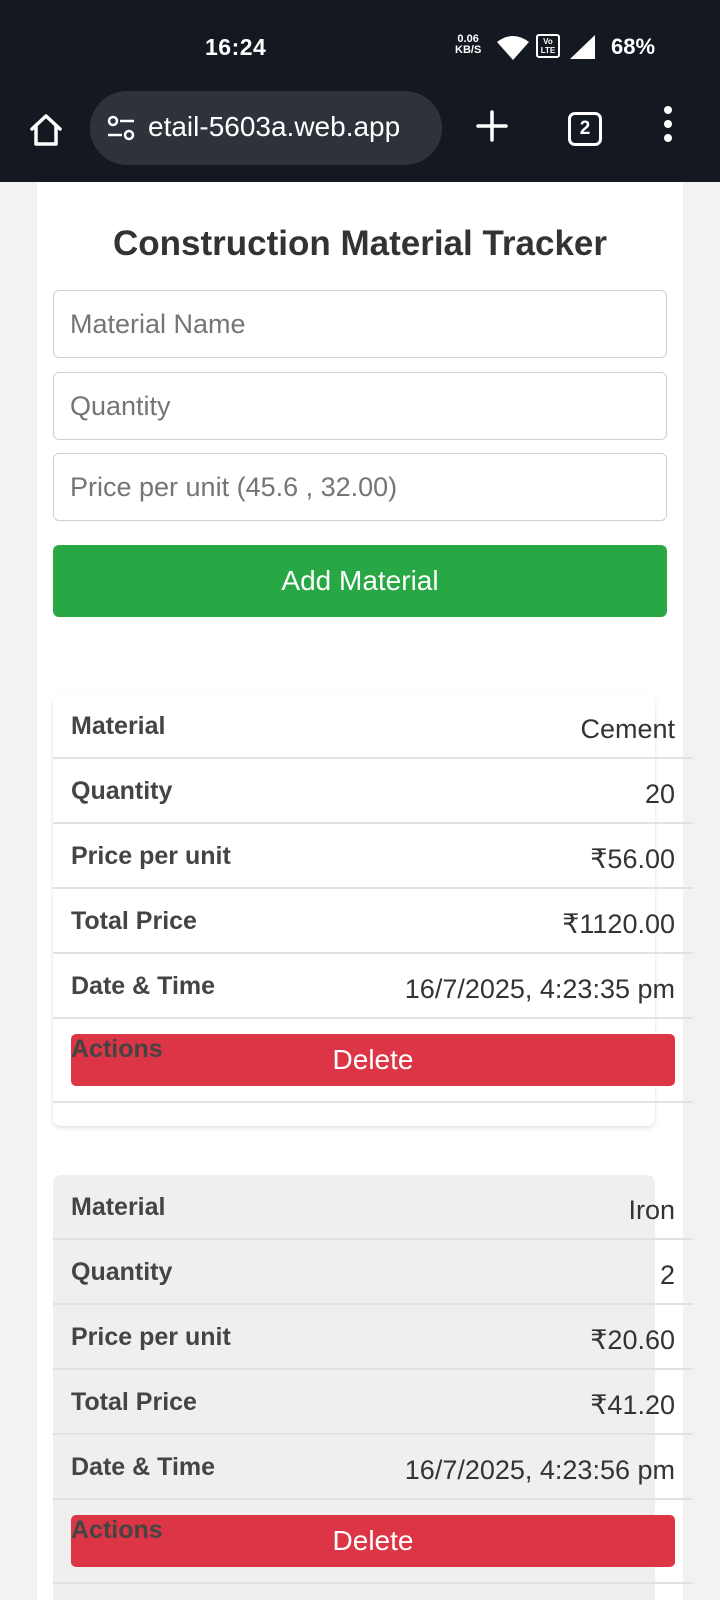  Describe the element at coordinates (373, 1402) in the screenshot. I see `table-row: Total Price ₹41.20` at that location.